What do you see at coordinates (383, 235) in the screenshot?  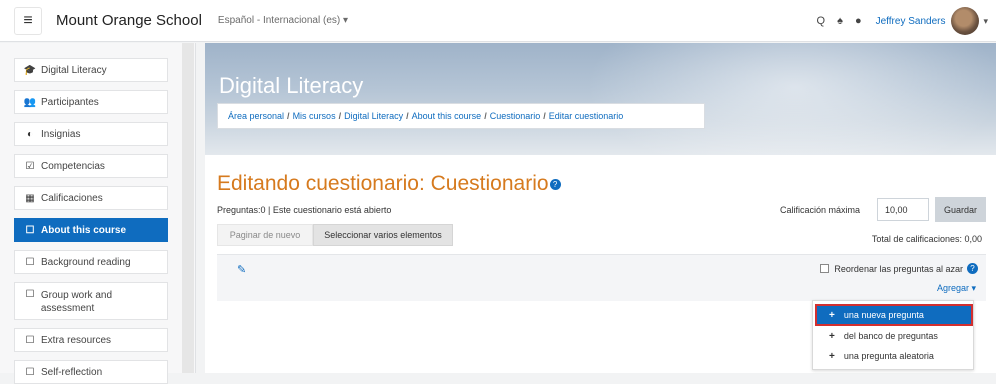 I see `select-multiple-button: Seleccionar varios elementos` at bounding box center [383, 235].